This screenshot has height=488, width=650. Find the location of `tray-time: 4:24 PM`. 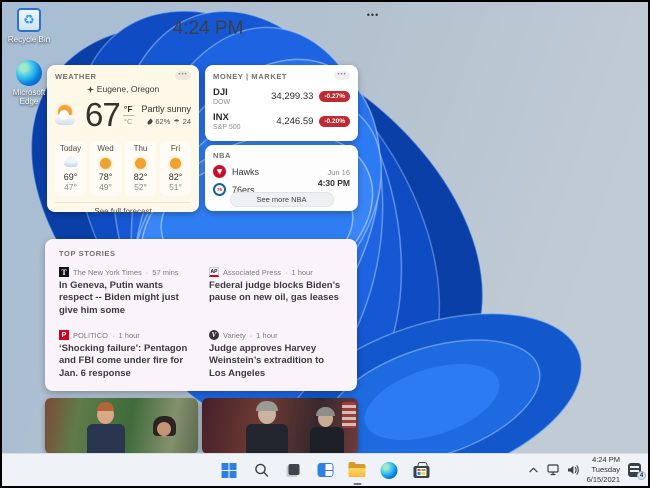

tray-time: 4:24 PM is located at coordinates (606, 460).